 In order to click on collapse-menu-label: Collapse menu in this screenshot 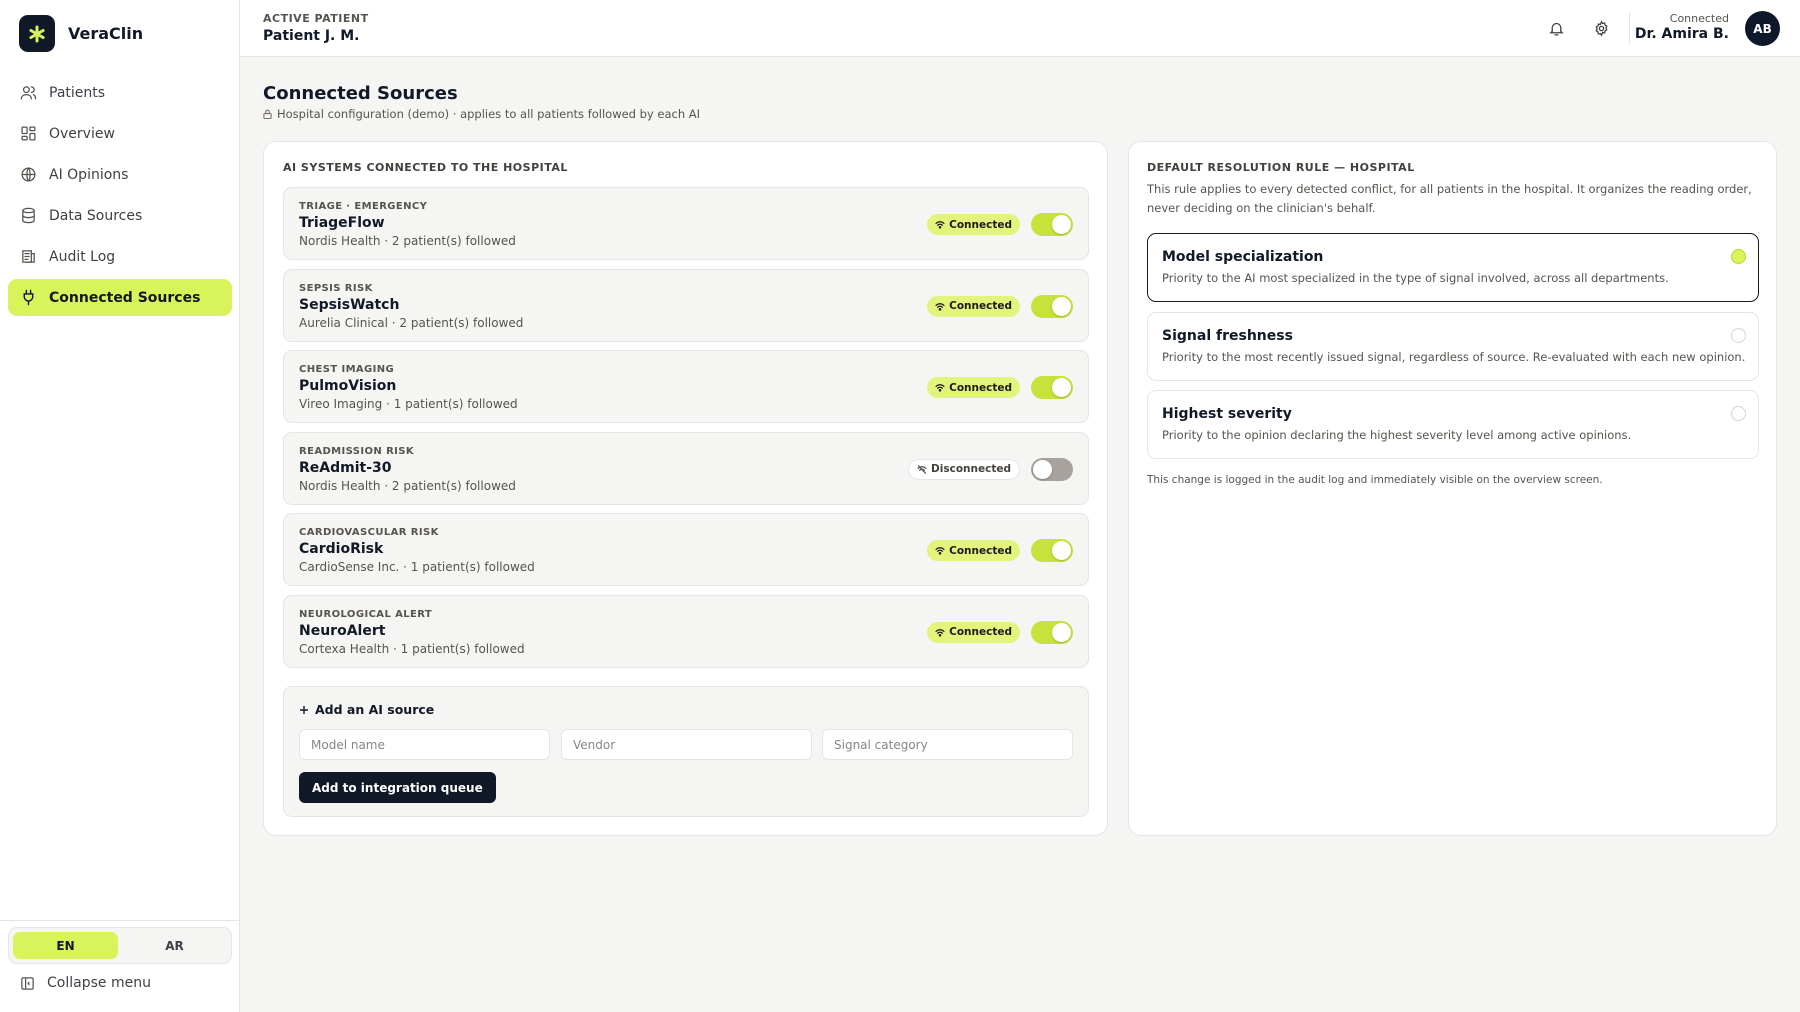, I will do `click(99, 983)`.